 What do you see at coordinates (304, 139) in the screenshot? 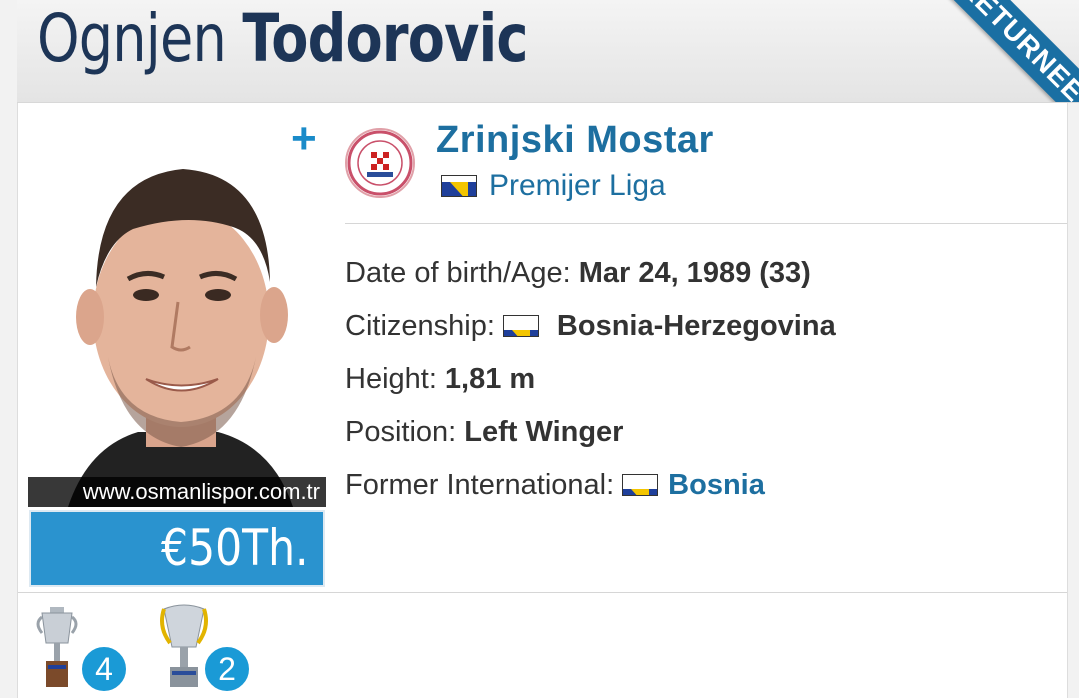
I see `add-to-watchlist-button: +` at bounding box center [304, 139].